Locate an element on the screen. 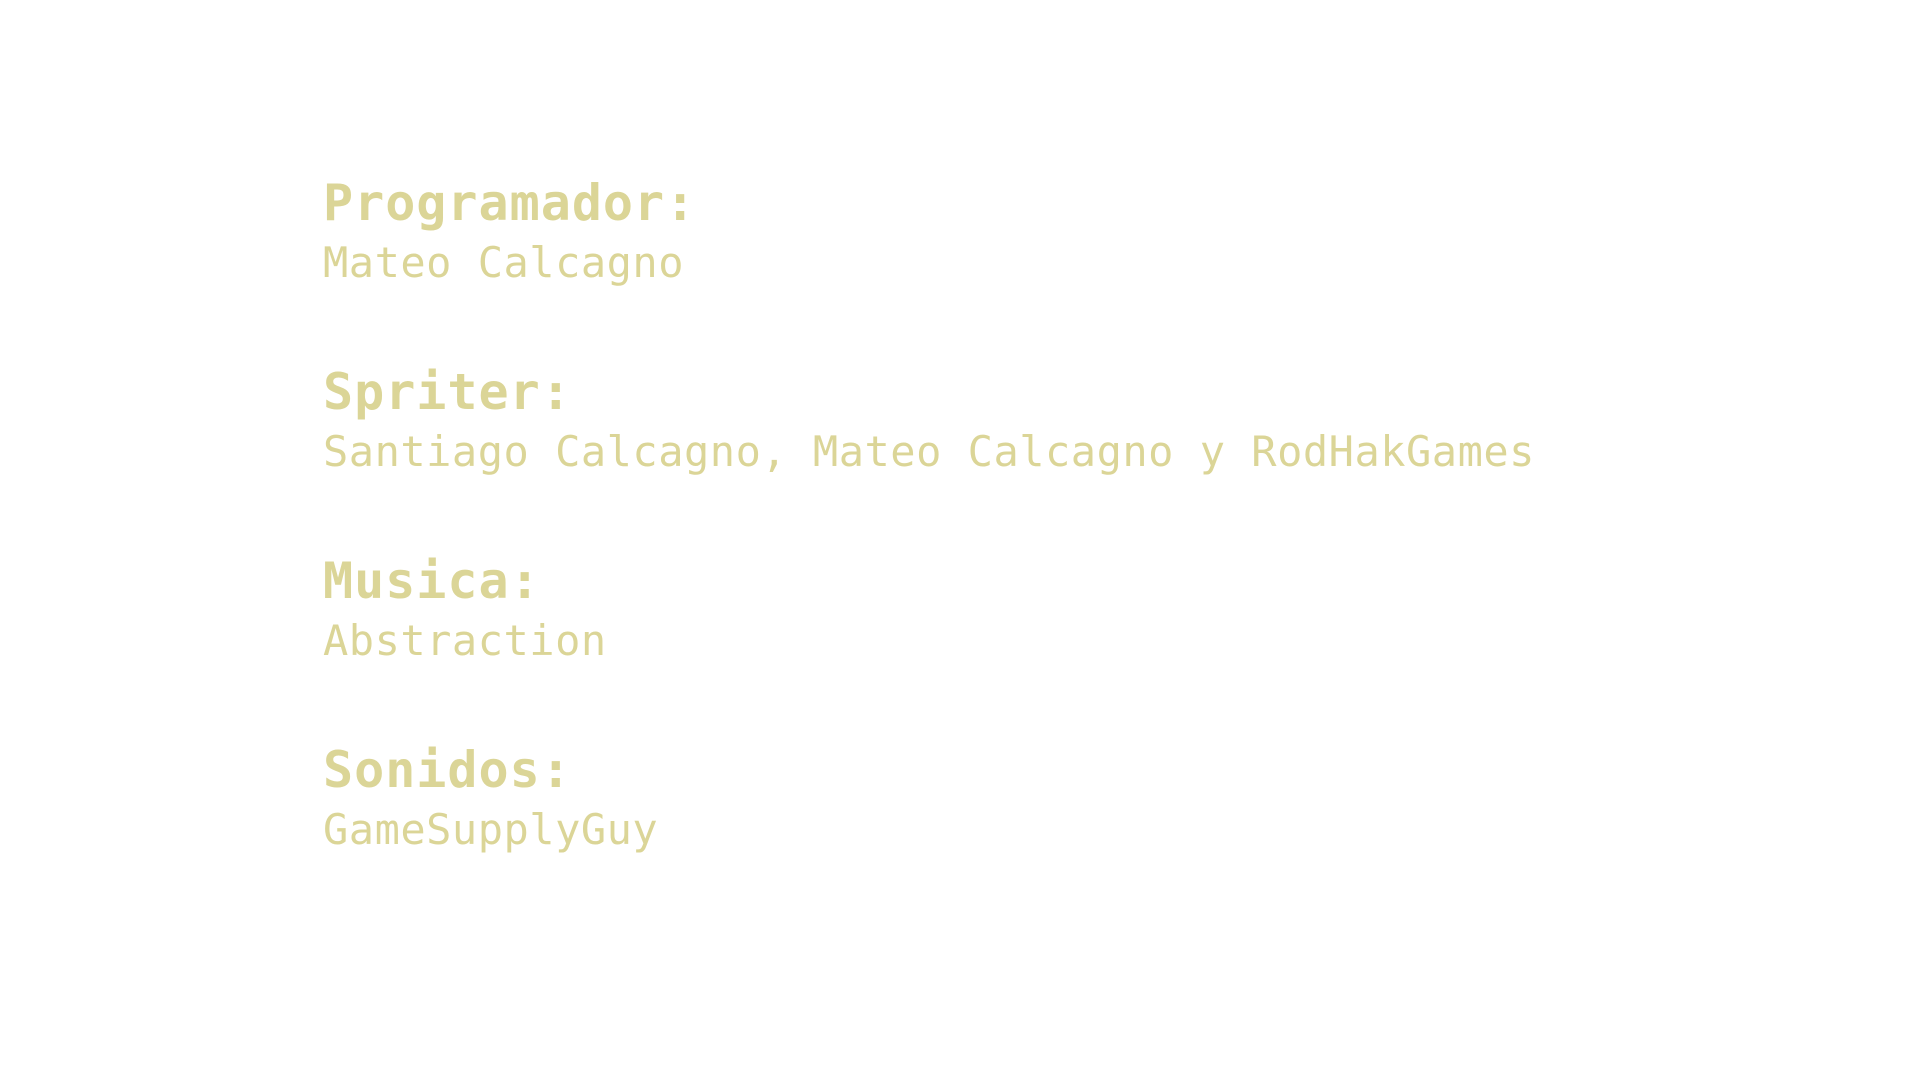 The height and width of the screenshot is (1080, 1920). credit-role-sounds: Sonidos: is located at coordinates (447, 770).